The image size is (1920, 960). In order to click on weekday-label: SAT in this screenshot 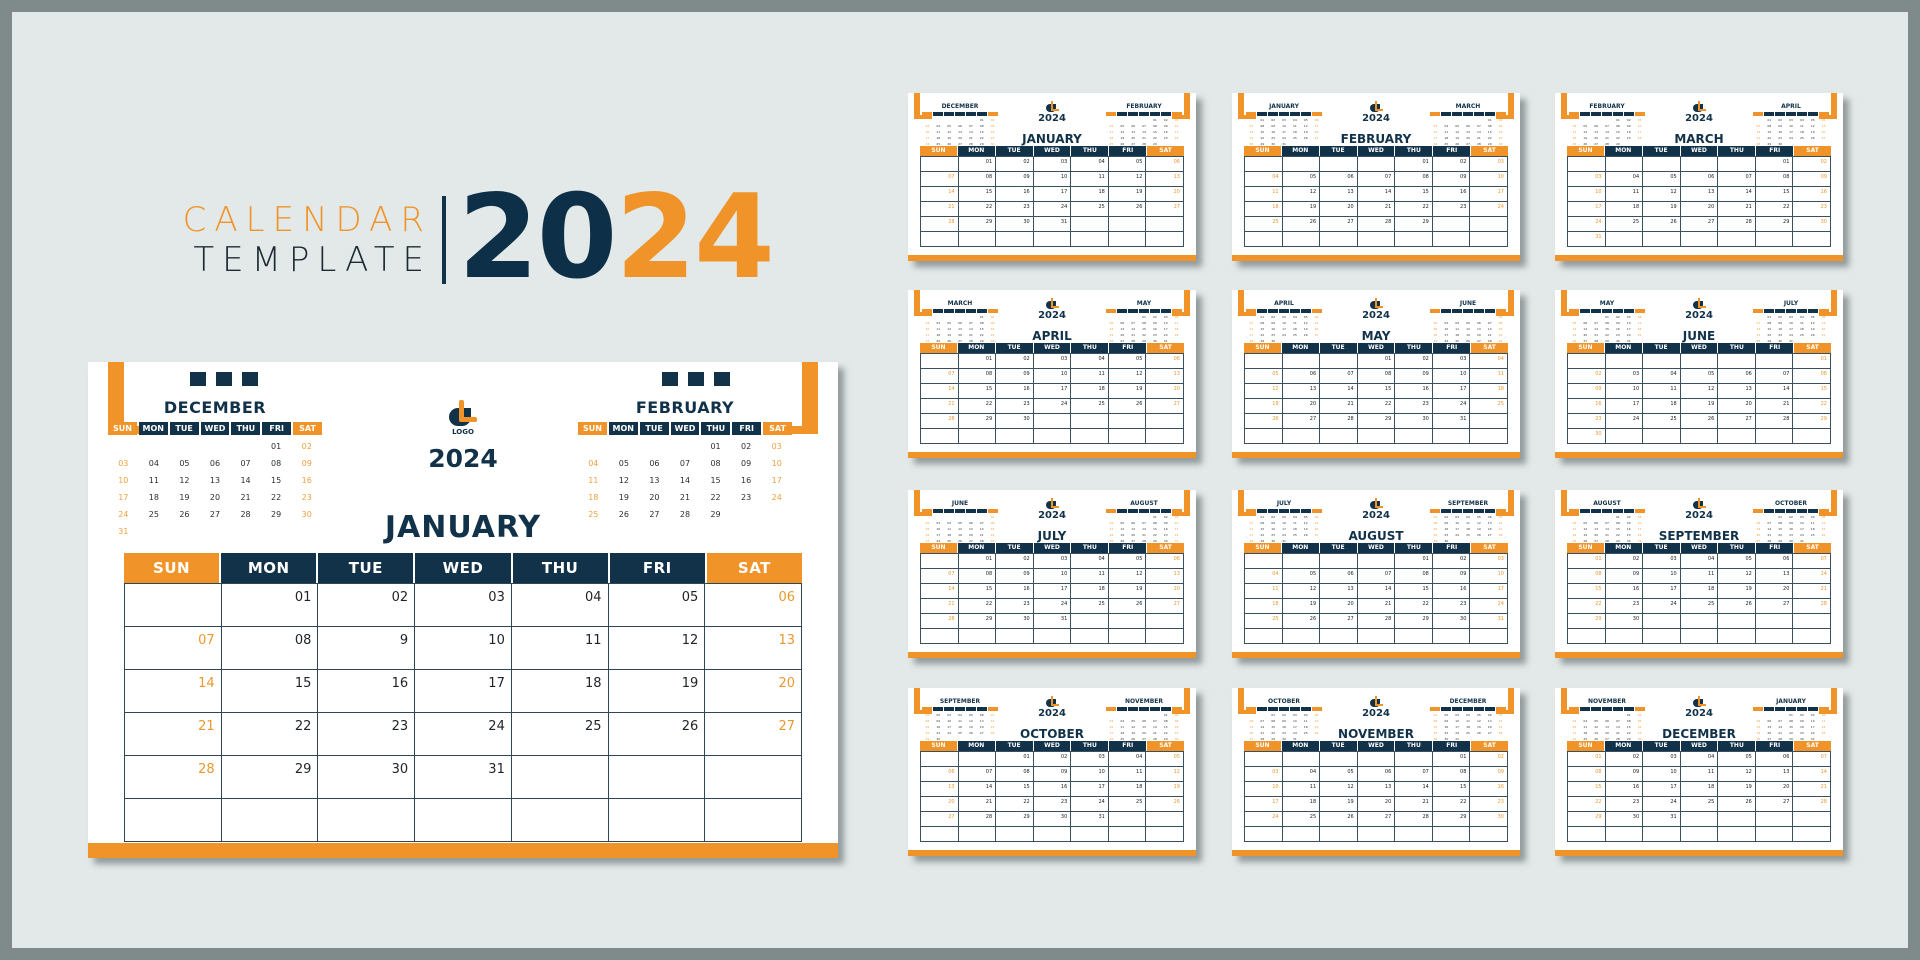, I will do `click(1489, 151)`.